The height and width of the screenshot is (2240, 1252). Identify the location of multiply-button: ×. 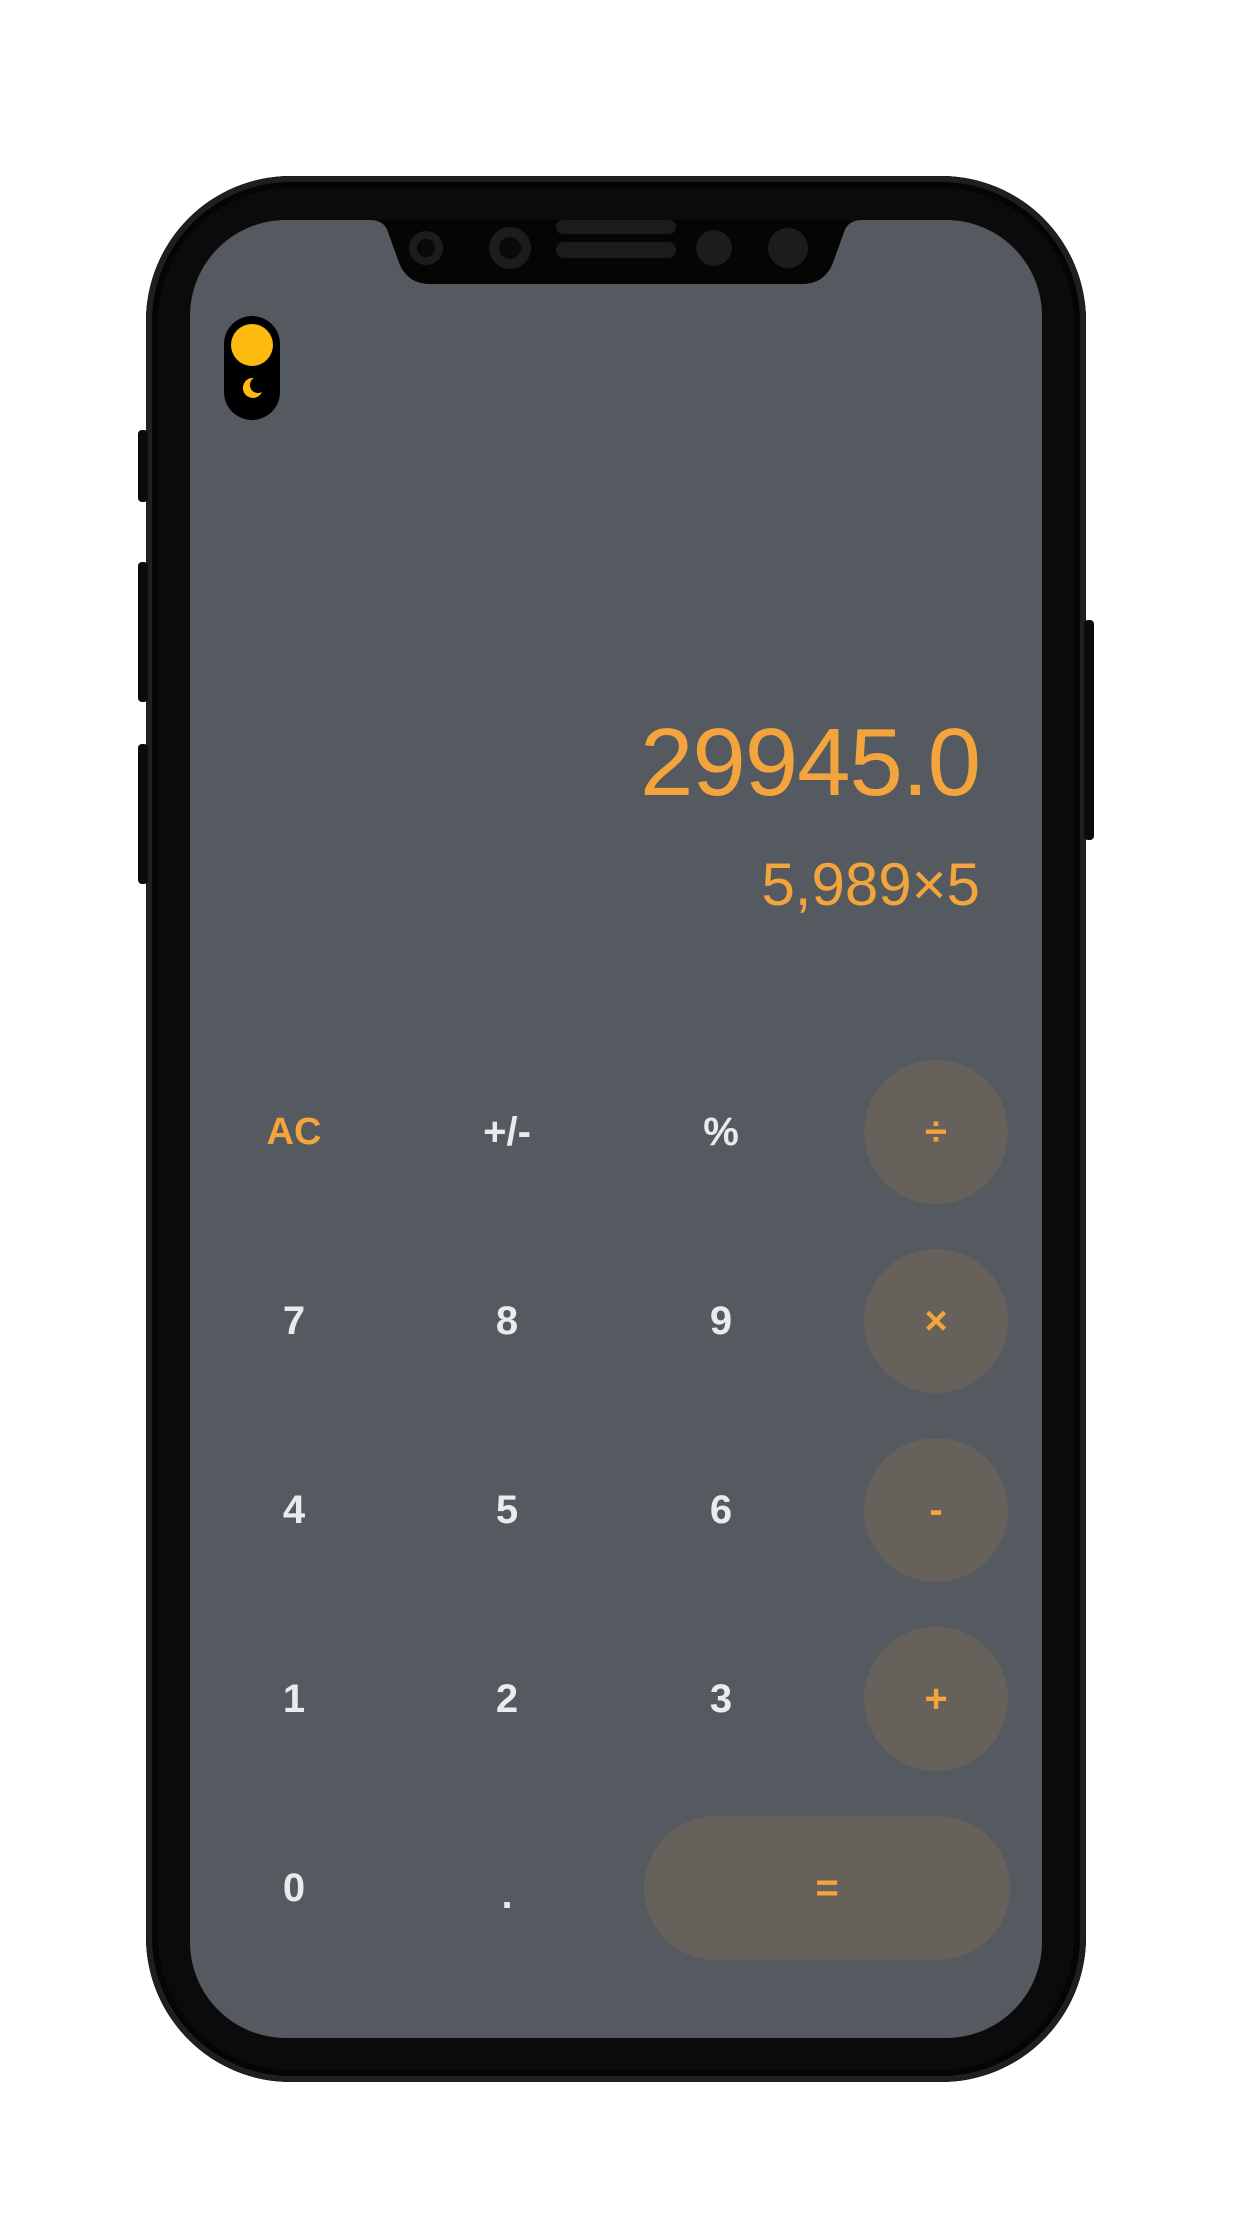
(936, 1321).